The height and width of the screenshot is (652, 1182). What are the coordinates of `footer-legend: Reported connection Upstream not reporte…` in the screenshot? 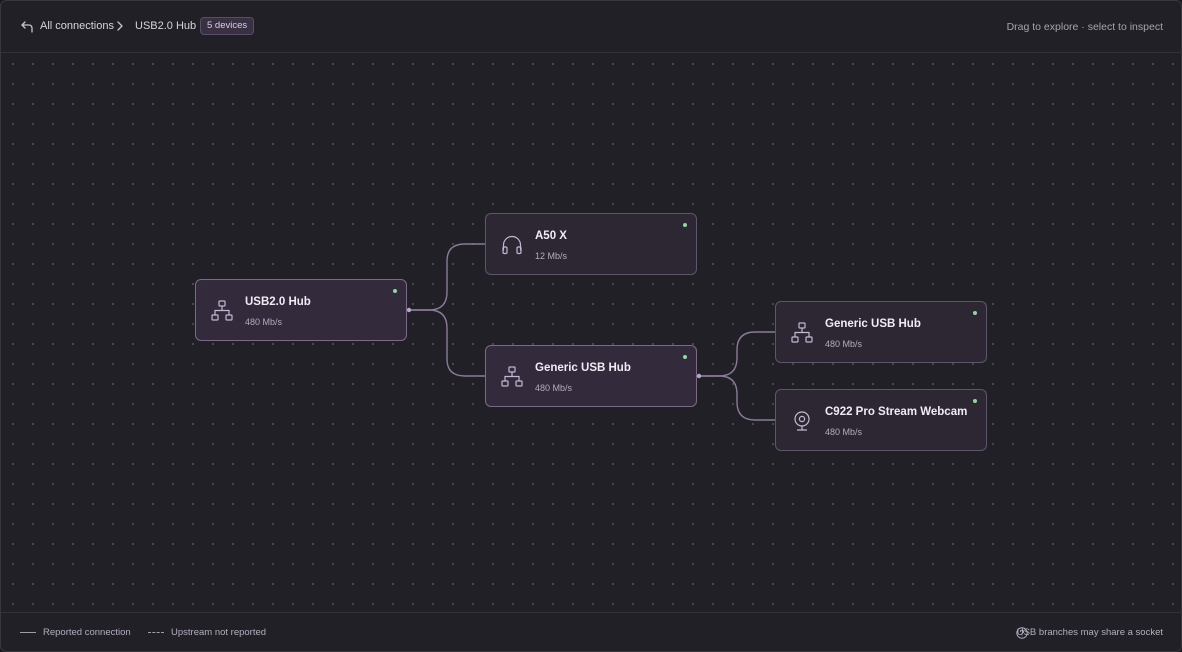 It's located at (591, 631).